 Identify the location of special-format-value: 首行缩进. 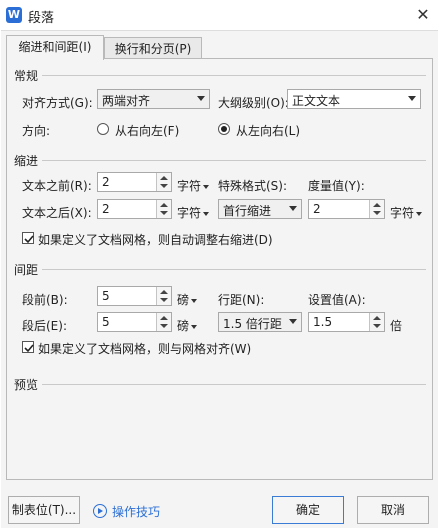
(247, 211).